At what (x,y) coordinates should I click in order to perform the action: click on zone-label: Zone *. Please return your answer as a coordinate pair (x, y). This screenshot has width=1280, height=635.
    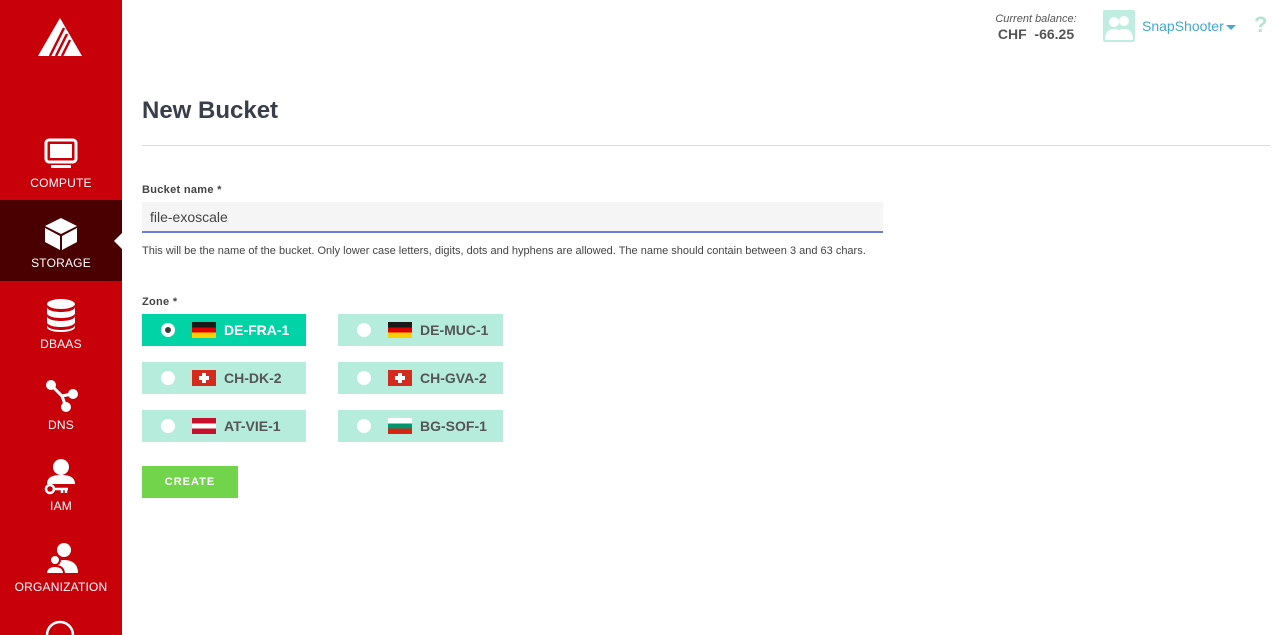
    Looking at the image, I should click on (160, 302).